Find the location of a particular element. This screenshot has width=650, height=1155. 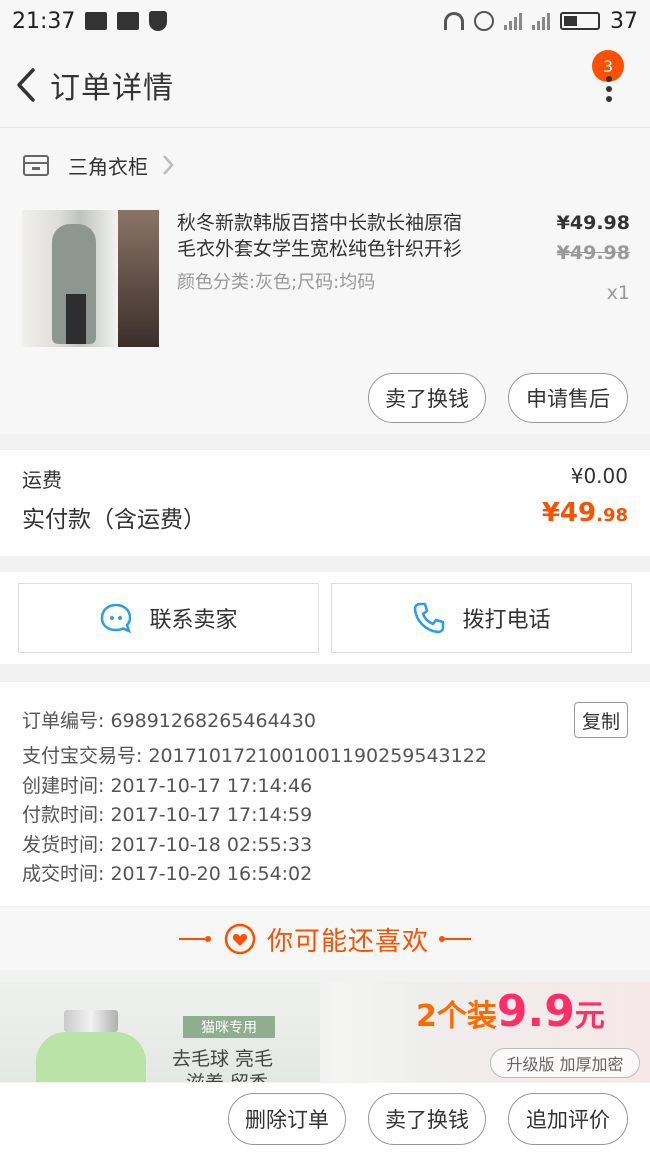

delete-order-button: 删除订单 is located at coordinates (287, 1119).